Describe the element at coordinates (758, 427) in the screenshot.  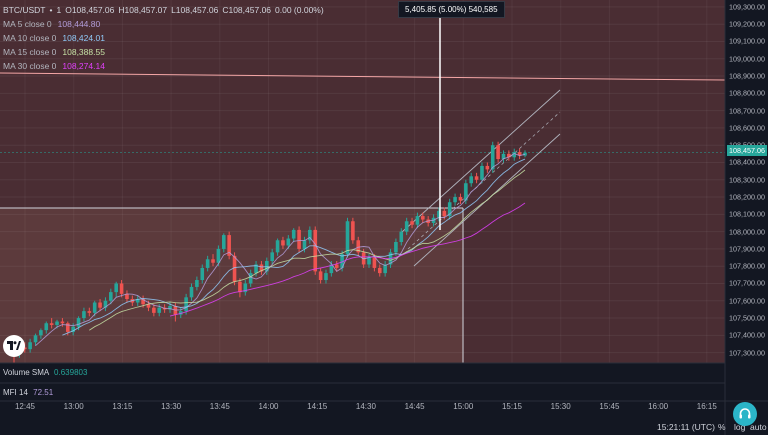
I see `auto-toggle: auto` at that location.